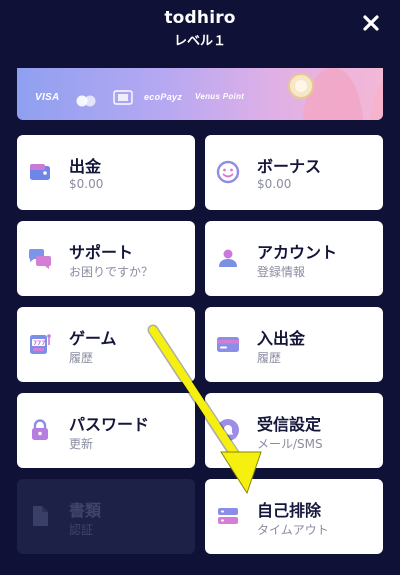 This screenshot has width=400, height=575. What do you see at coordinates (86, 99) in the screenshot?
I see `mastercard-logo` at bounding box center [86, 99].